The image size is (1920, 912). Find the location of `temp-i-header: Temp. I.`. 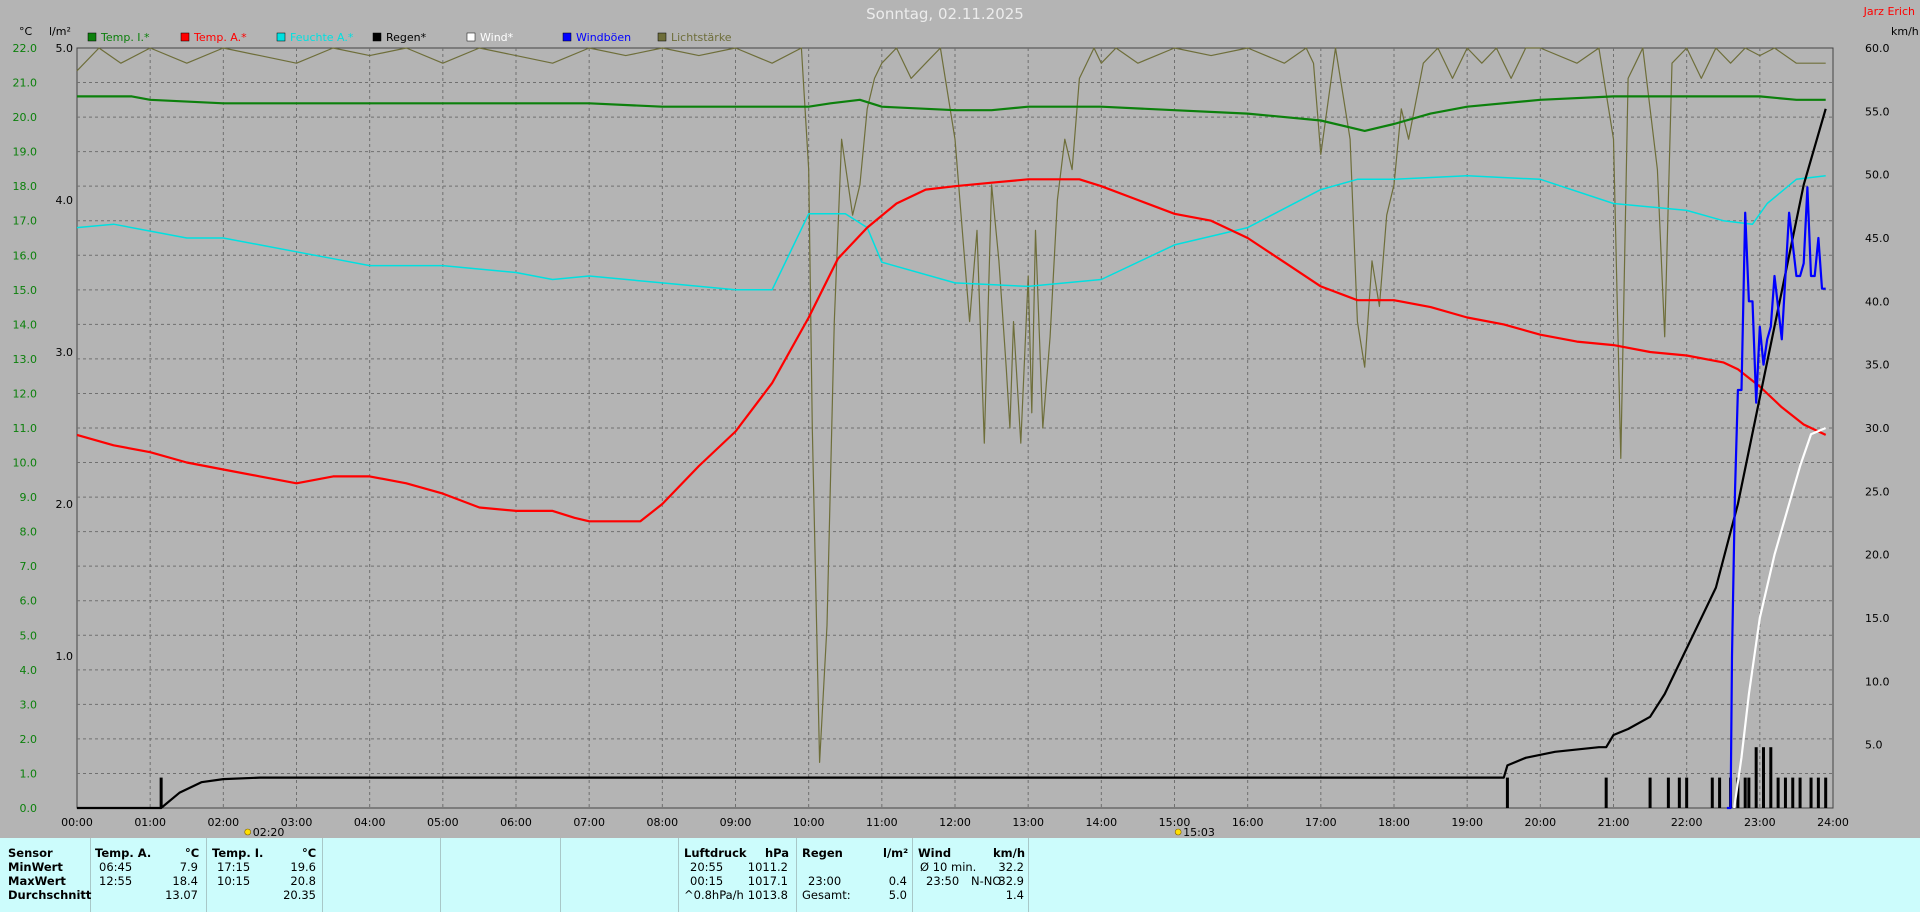

temp-i-header: Temp. I. is located at coordinates (238, 853).